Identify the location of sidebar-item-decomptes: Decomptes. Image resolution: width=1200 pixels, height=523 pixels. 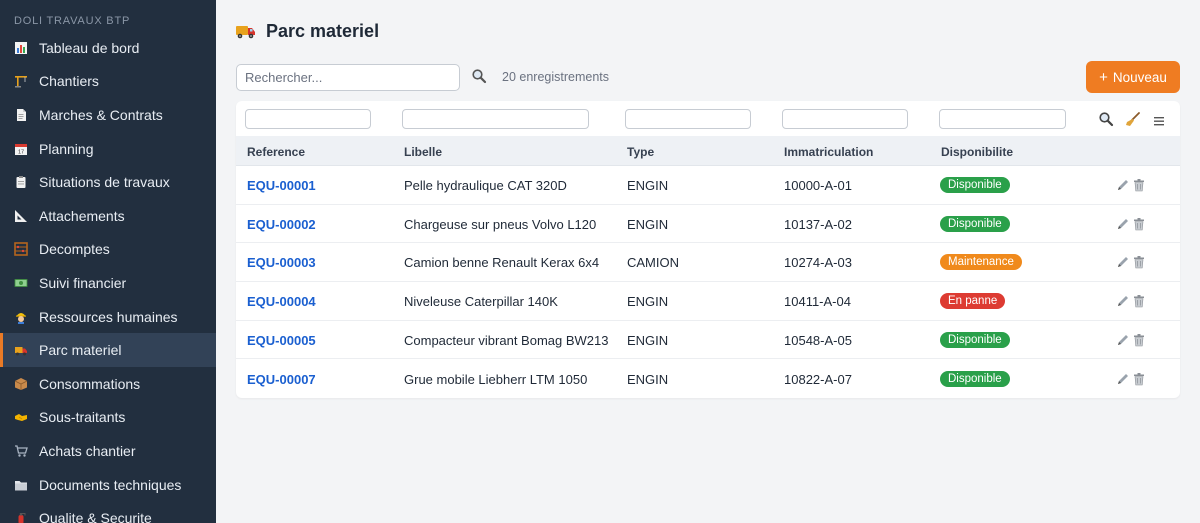
(108, 250).